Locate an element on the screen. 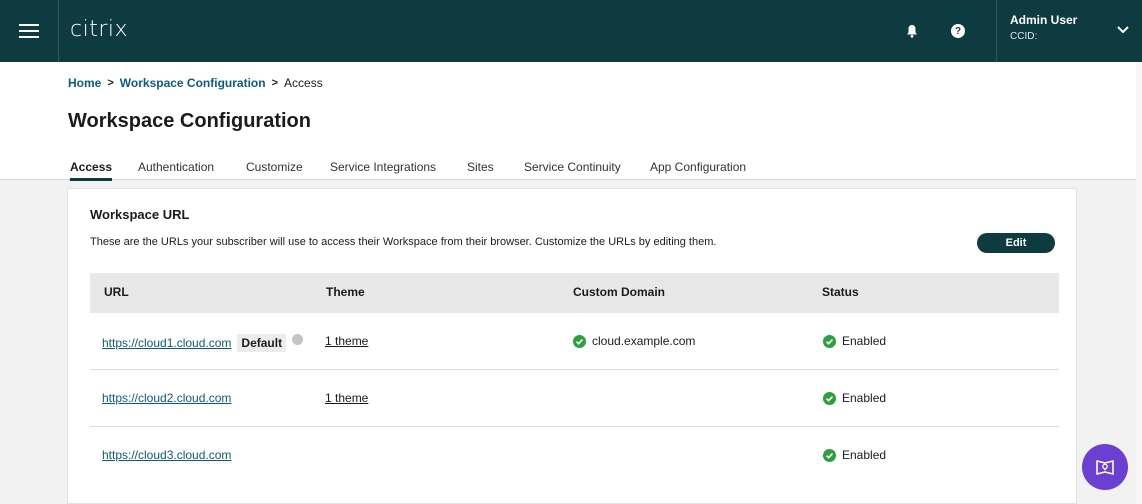 This screenshot has width=1142, height=504. custom-domain-value: cloud.example.com is located at coordinates (644, 341).